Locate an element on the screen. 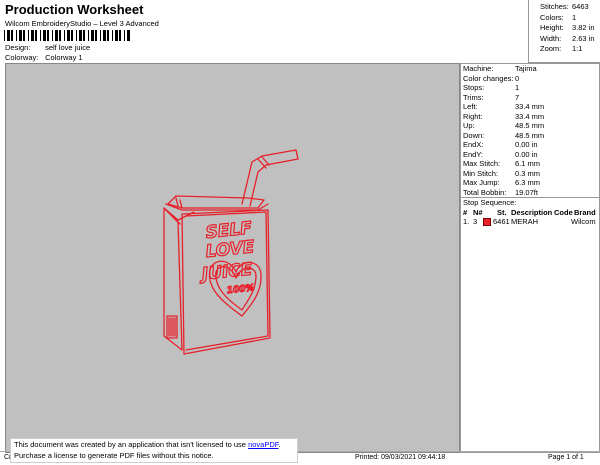 The width and height of the screenshot is (600, 465). info-value: 19.07ft is located at coordinates (526, 192).